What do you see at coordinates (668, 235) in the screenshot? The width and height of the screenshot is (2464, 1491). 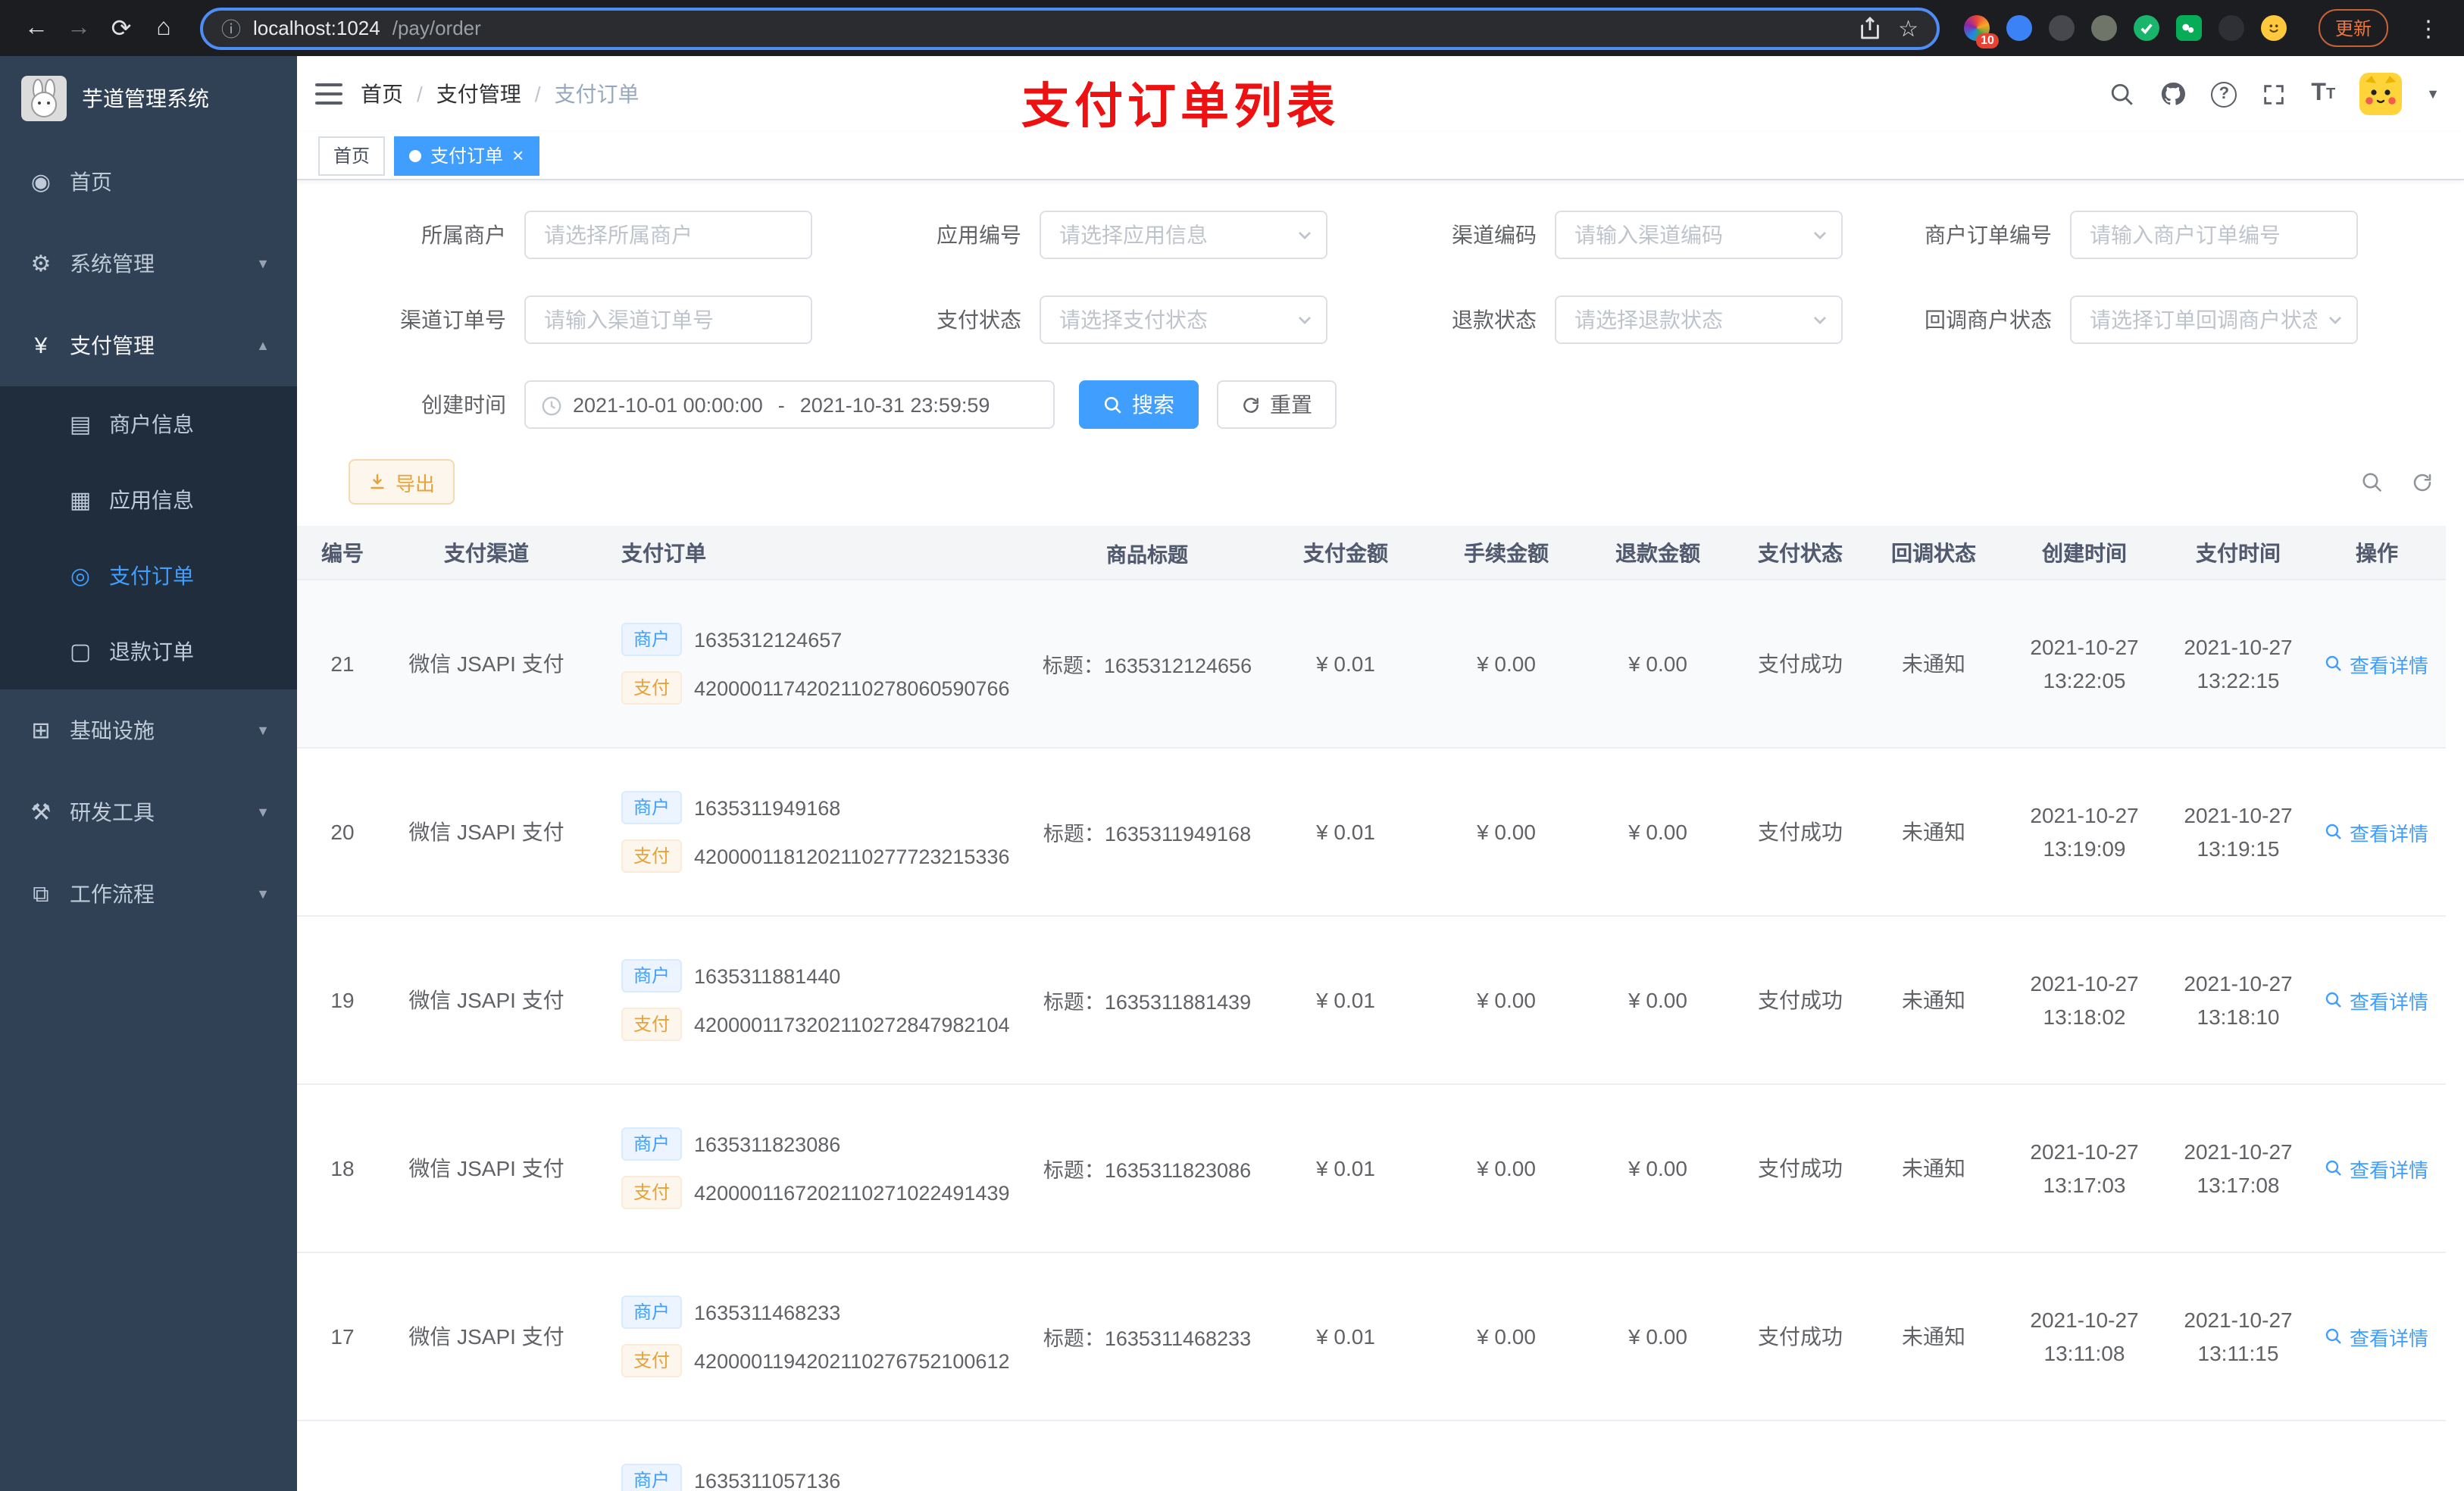 I see `merchant-select` at bounding box center [668, 235].